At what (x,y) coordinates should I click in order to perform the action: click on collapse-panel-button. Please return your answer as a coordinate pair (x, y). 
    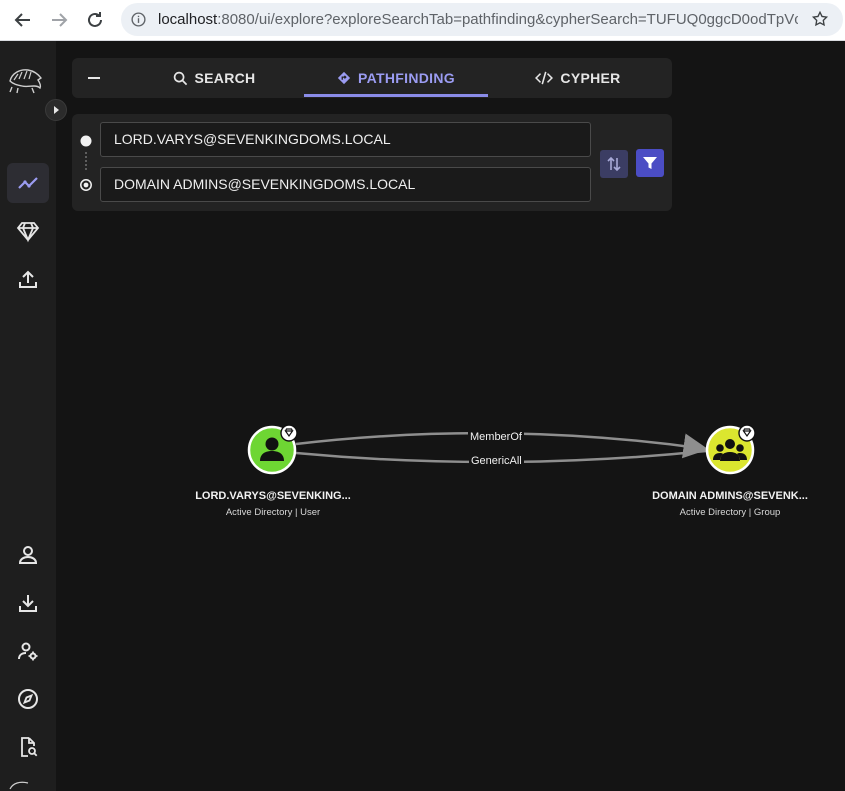
    Looking at the image, I should click on (94, 78).